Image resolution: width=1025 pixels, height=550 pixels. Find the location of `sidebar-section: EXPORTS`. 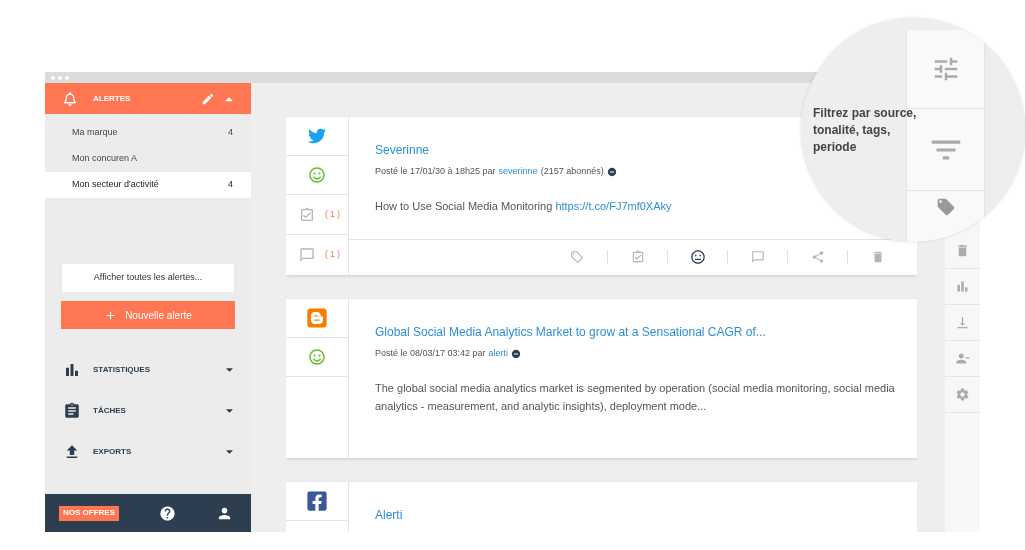

sidebar-section: EXPORTS is located at coordinates (148, 451).